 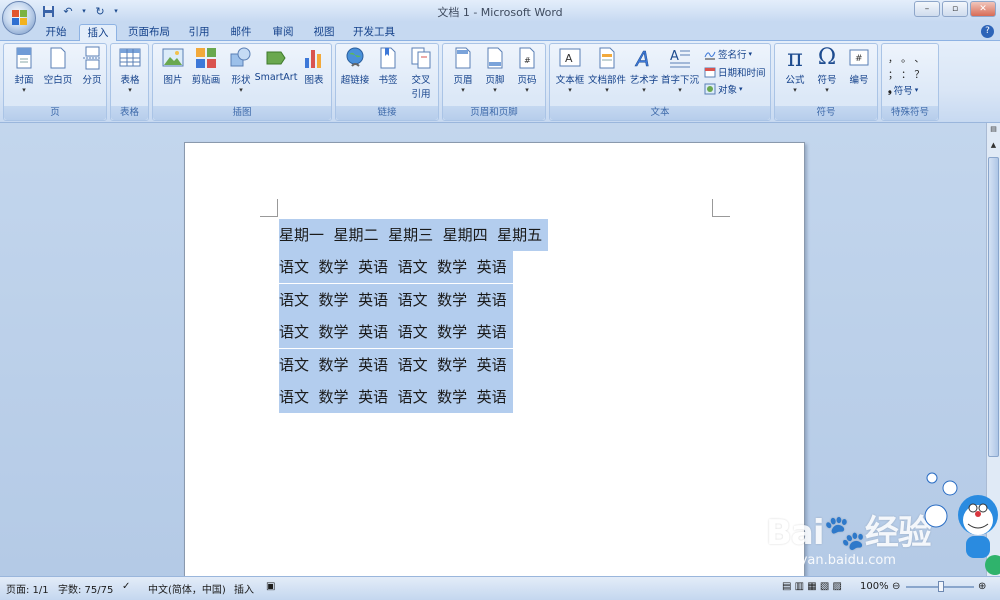 I want to click on tab-insert: 插入, so click(x=98, y=32).